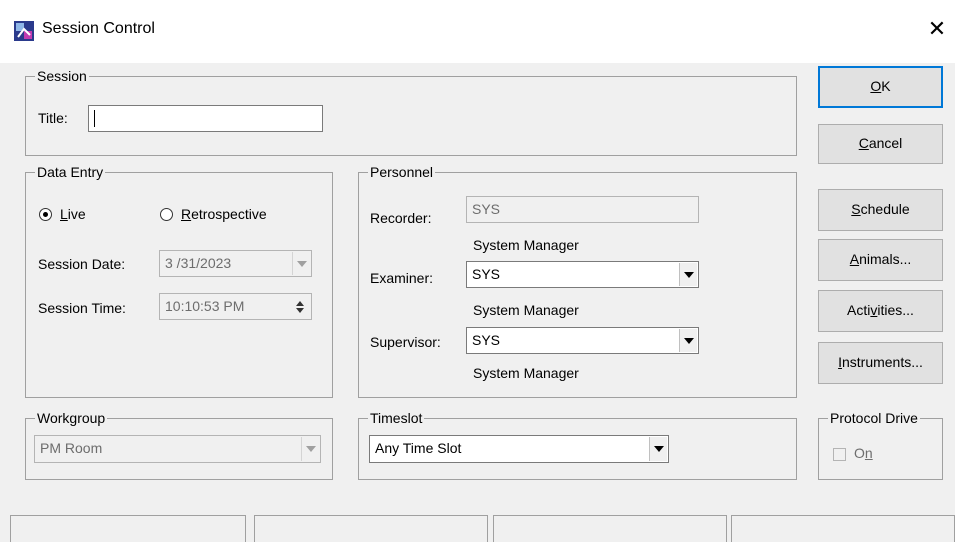  I want to click on workgroup-dropdown-button, so click(310, 449).